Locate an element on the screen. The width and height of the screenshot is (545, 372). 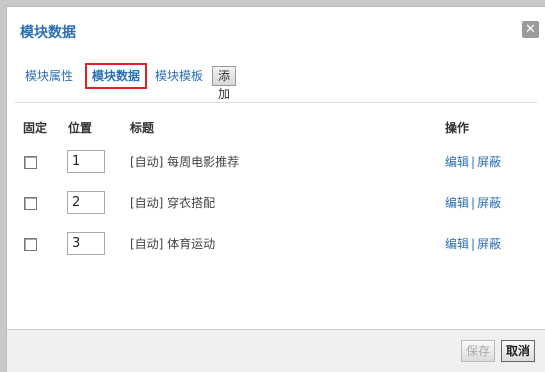
close-icon: ✕ is located at coordinates (530, 29).